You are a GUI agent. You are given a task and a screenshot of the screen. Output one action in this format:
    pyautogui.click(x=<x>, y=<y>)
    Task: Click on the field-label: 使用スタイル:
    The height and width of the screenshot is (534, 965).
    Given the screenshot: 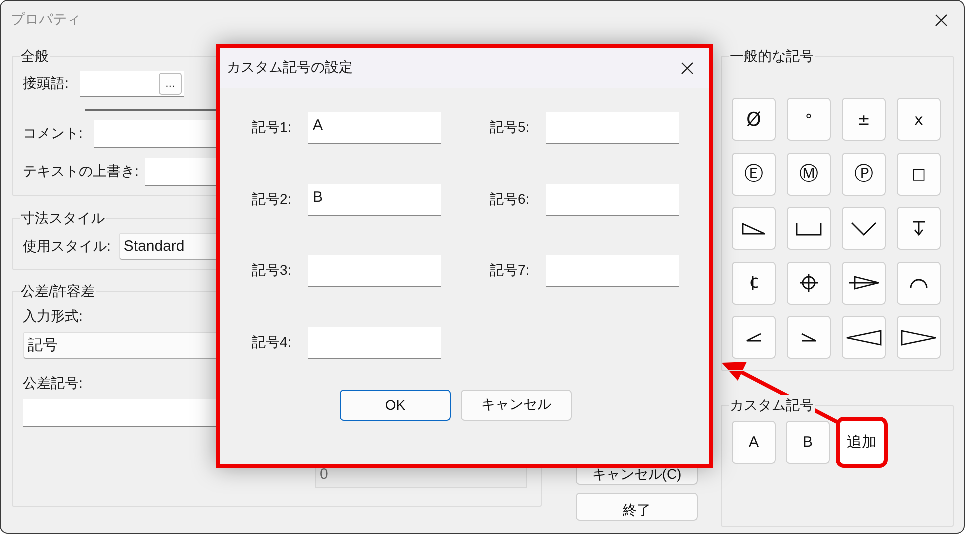 What is the action you would take?
    pyautogui.click(x=67, y=247)
    